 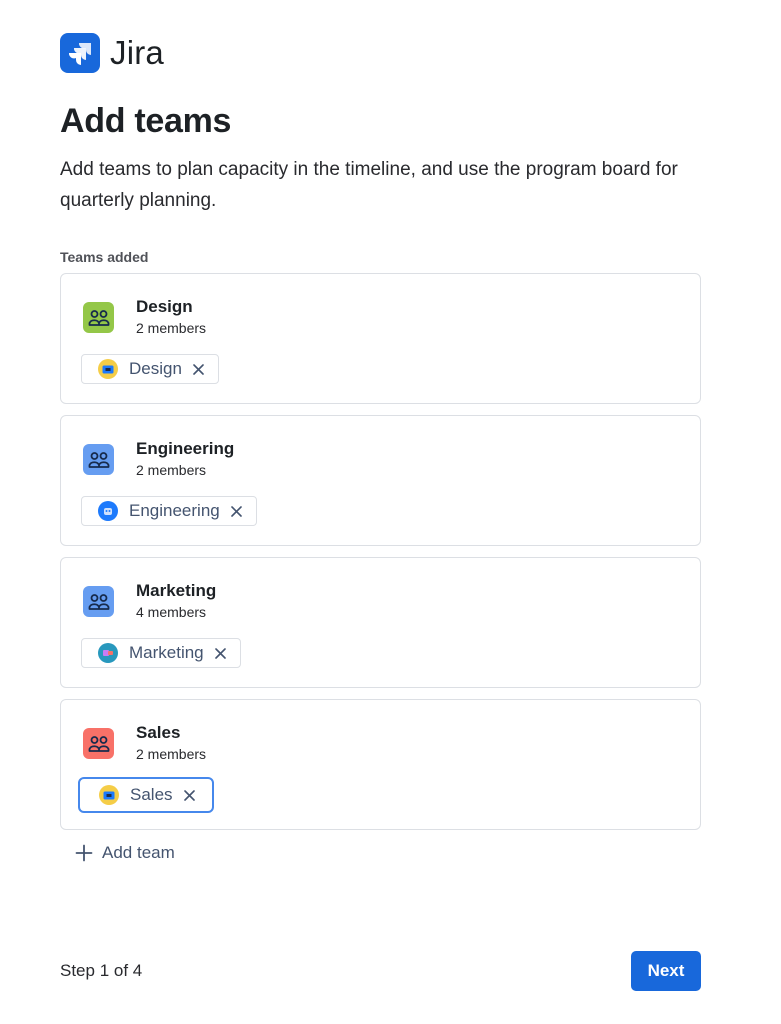 I want to click on team-name: Engineering, so click(x=185, y=448).